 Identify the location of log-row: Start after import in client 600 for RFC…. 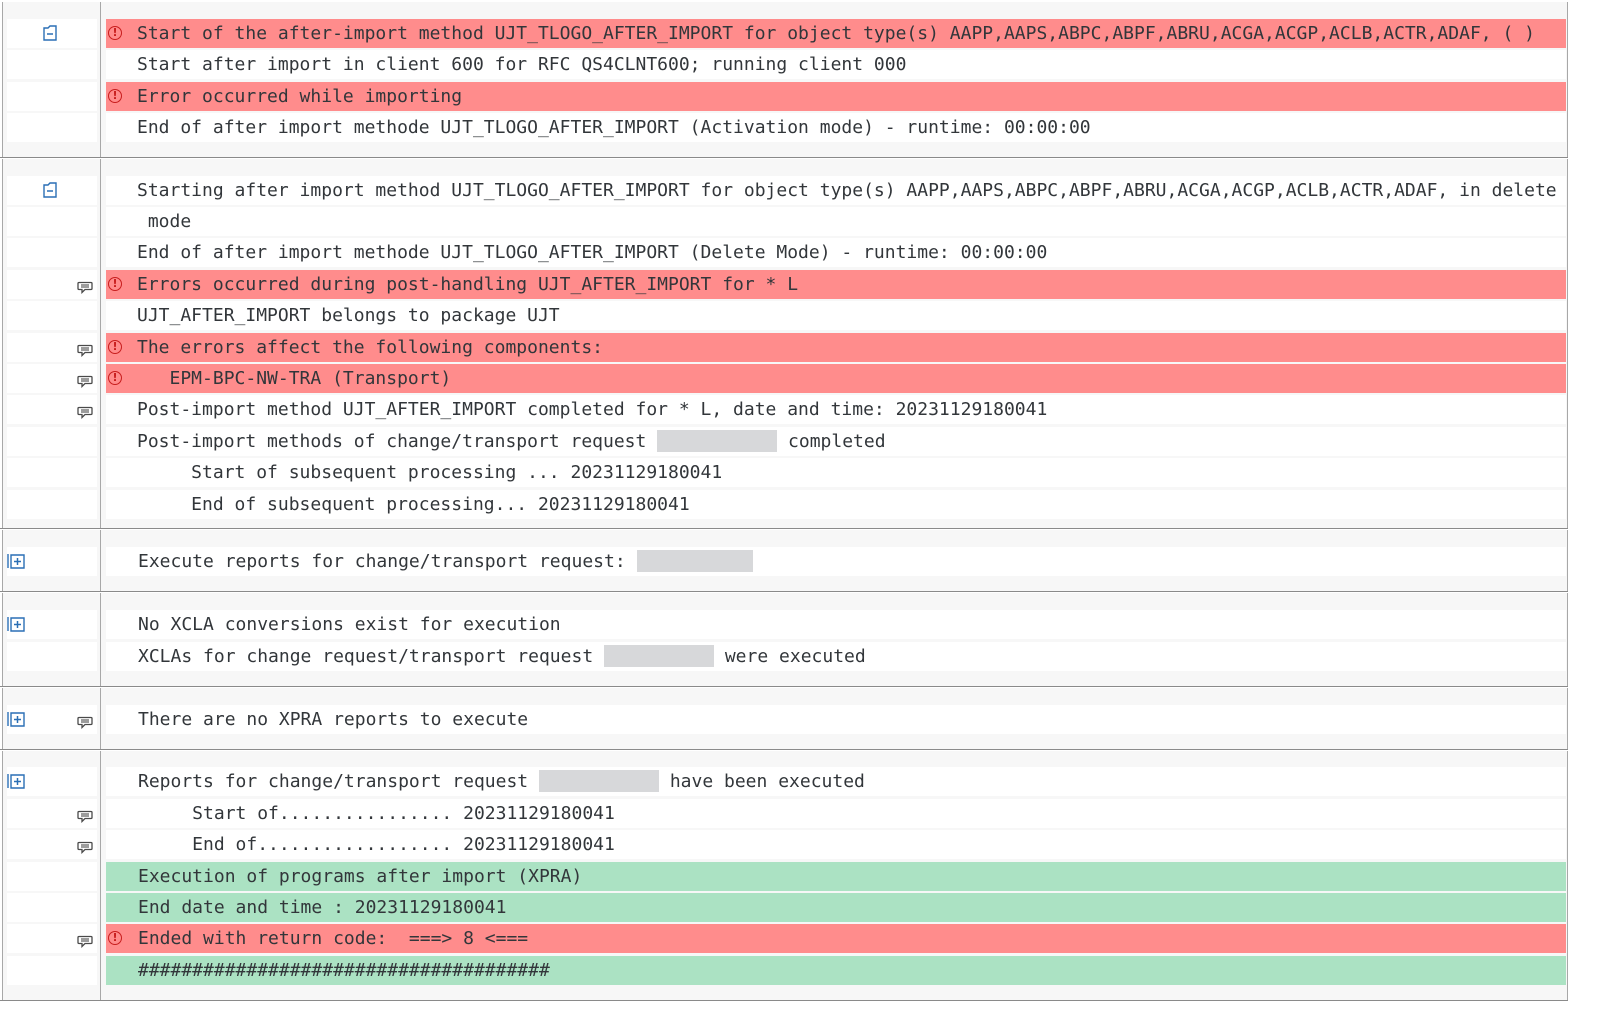
(785, 64).